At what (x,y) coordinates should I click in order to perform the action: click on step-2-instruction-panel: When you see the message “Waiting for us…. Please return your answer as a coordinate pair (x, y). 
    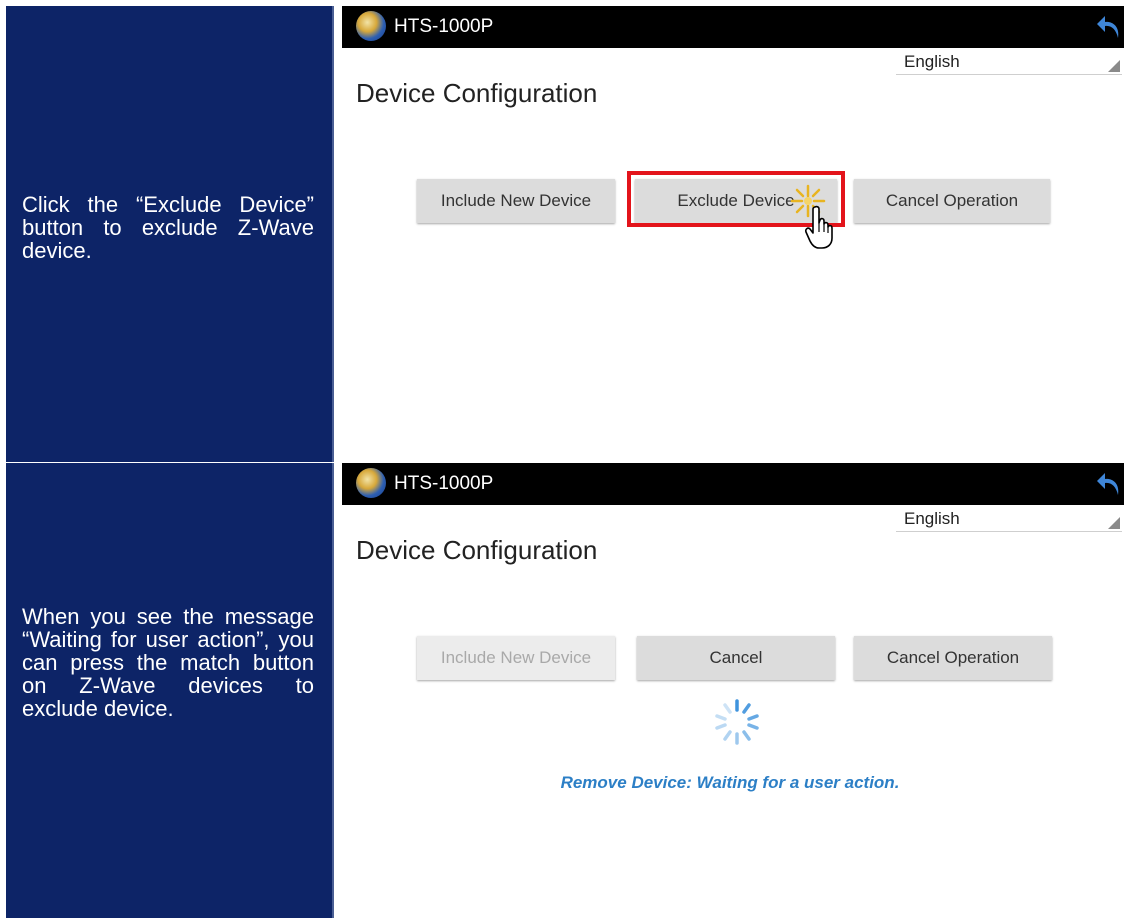
    Looking at the image, I should click on (170, 690).